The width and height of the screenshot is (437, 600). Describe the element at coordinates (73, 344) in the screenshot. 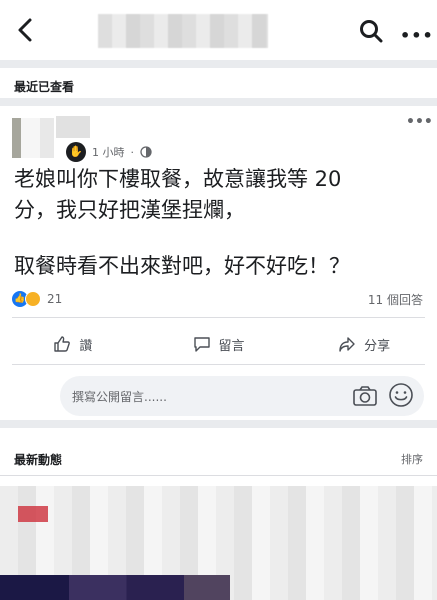

I see `like-button: 讚` at that location.